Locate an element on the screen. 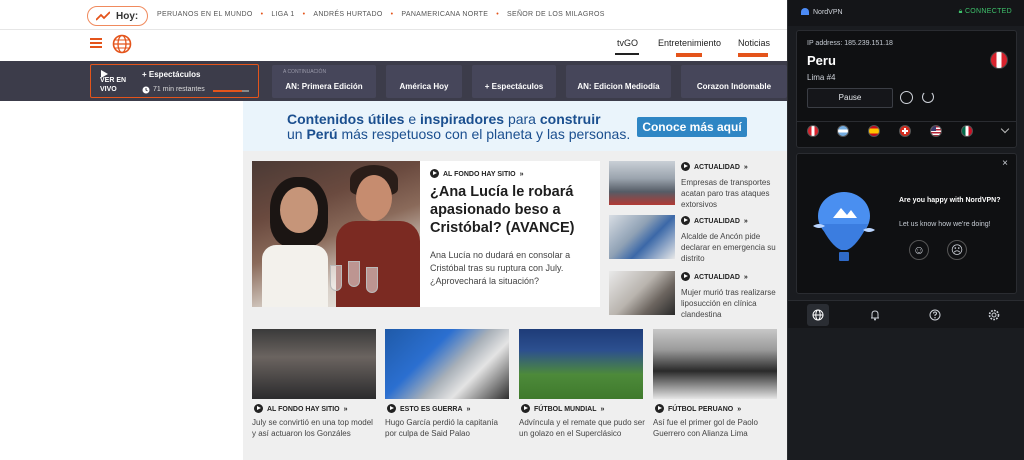 The height and width of the screenshot is (460, 1024). trending-link: ANDRÉS HURTADO is located at coordinates (347, 14).